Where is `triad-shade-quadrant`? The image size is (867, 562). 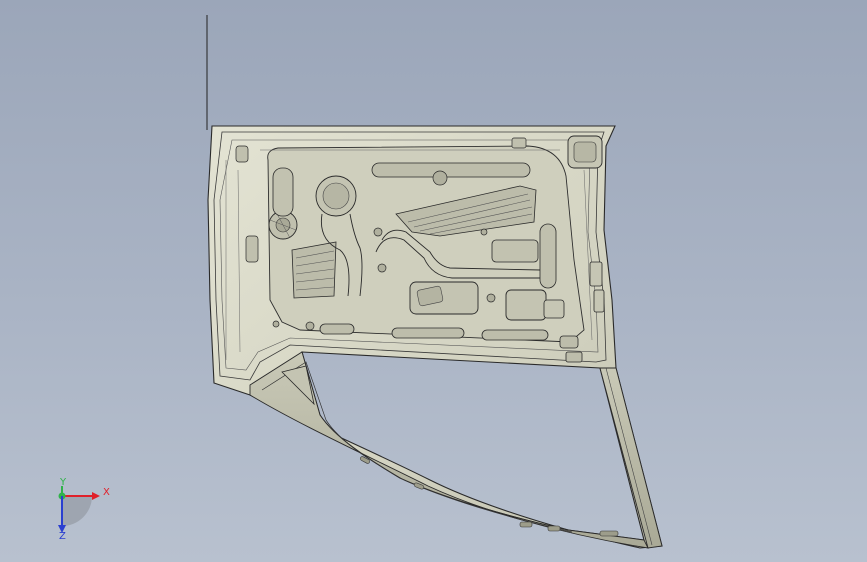 triad-shade-quadrant is located at coordinates (77, 511).